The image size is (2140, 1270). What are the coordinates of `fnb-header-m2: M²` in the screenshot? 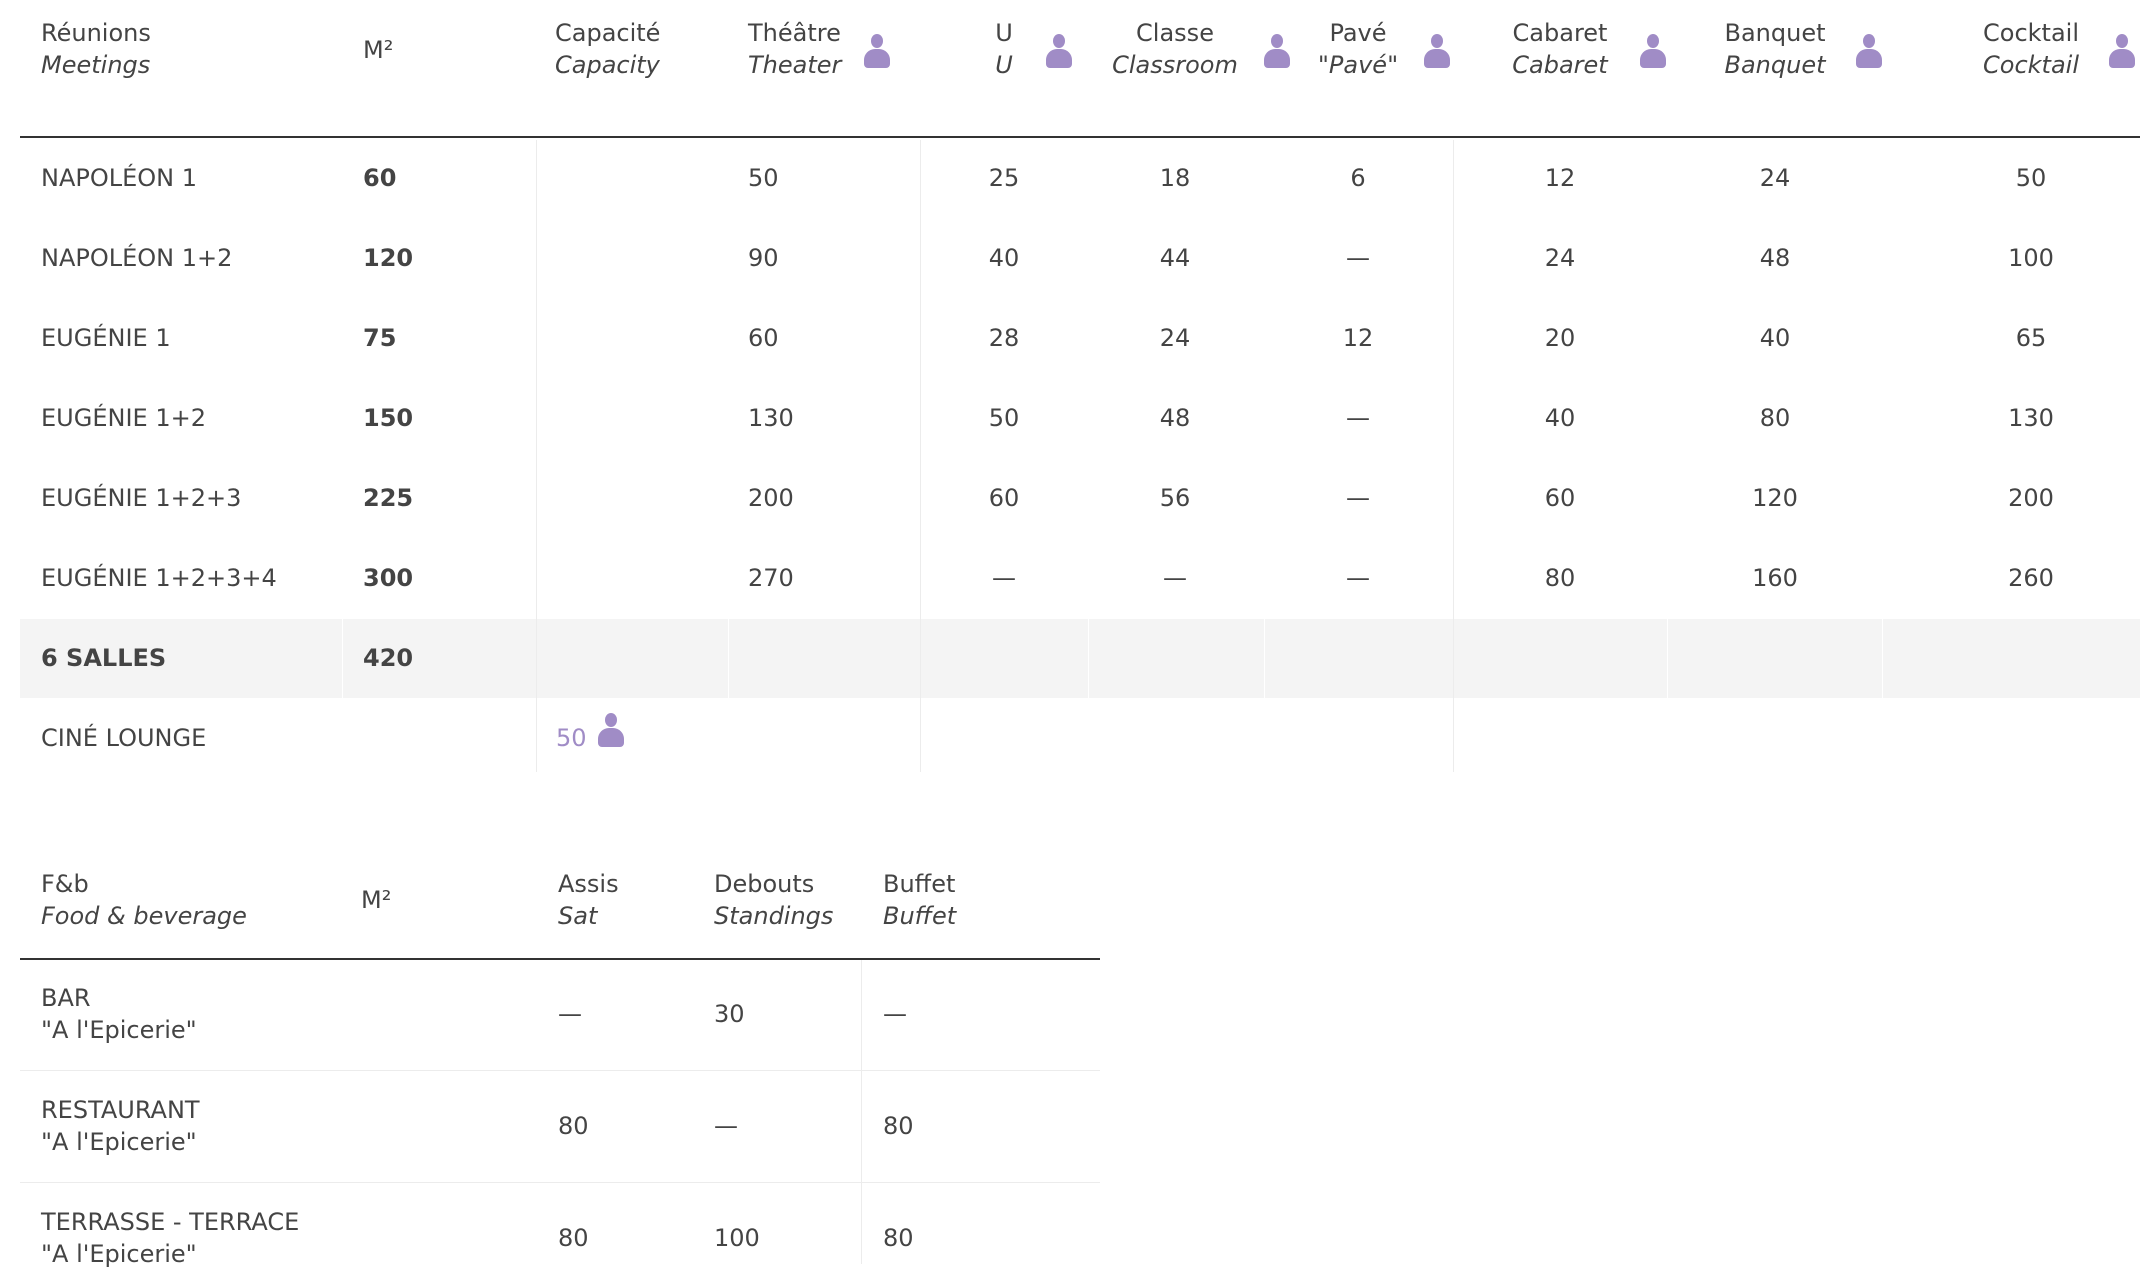 It's located at (376, 900).